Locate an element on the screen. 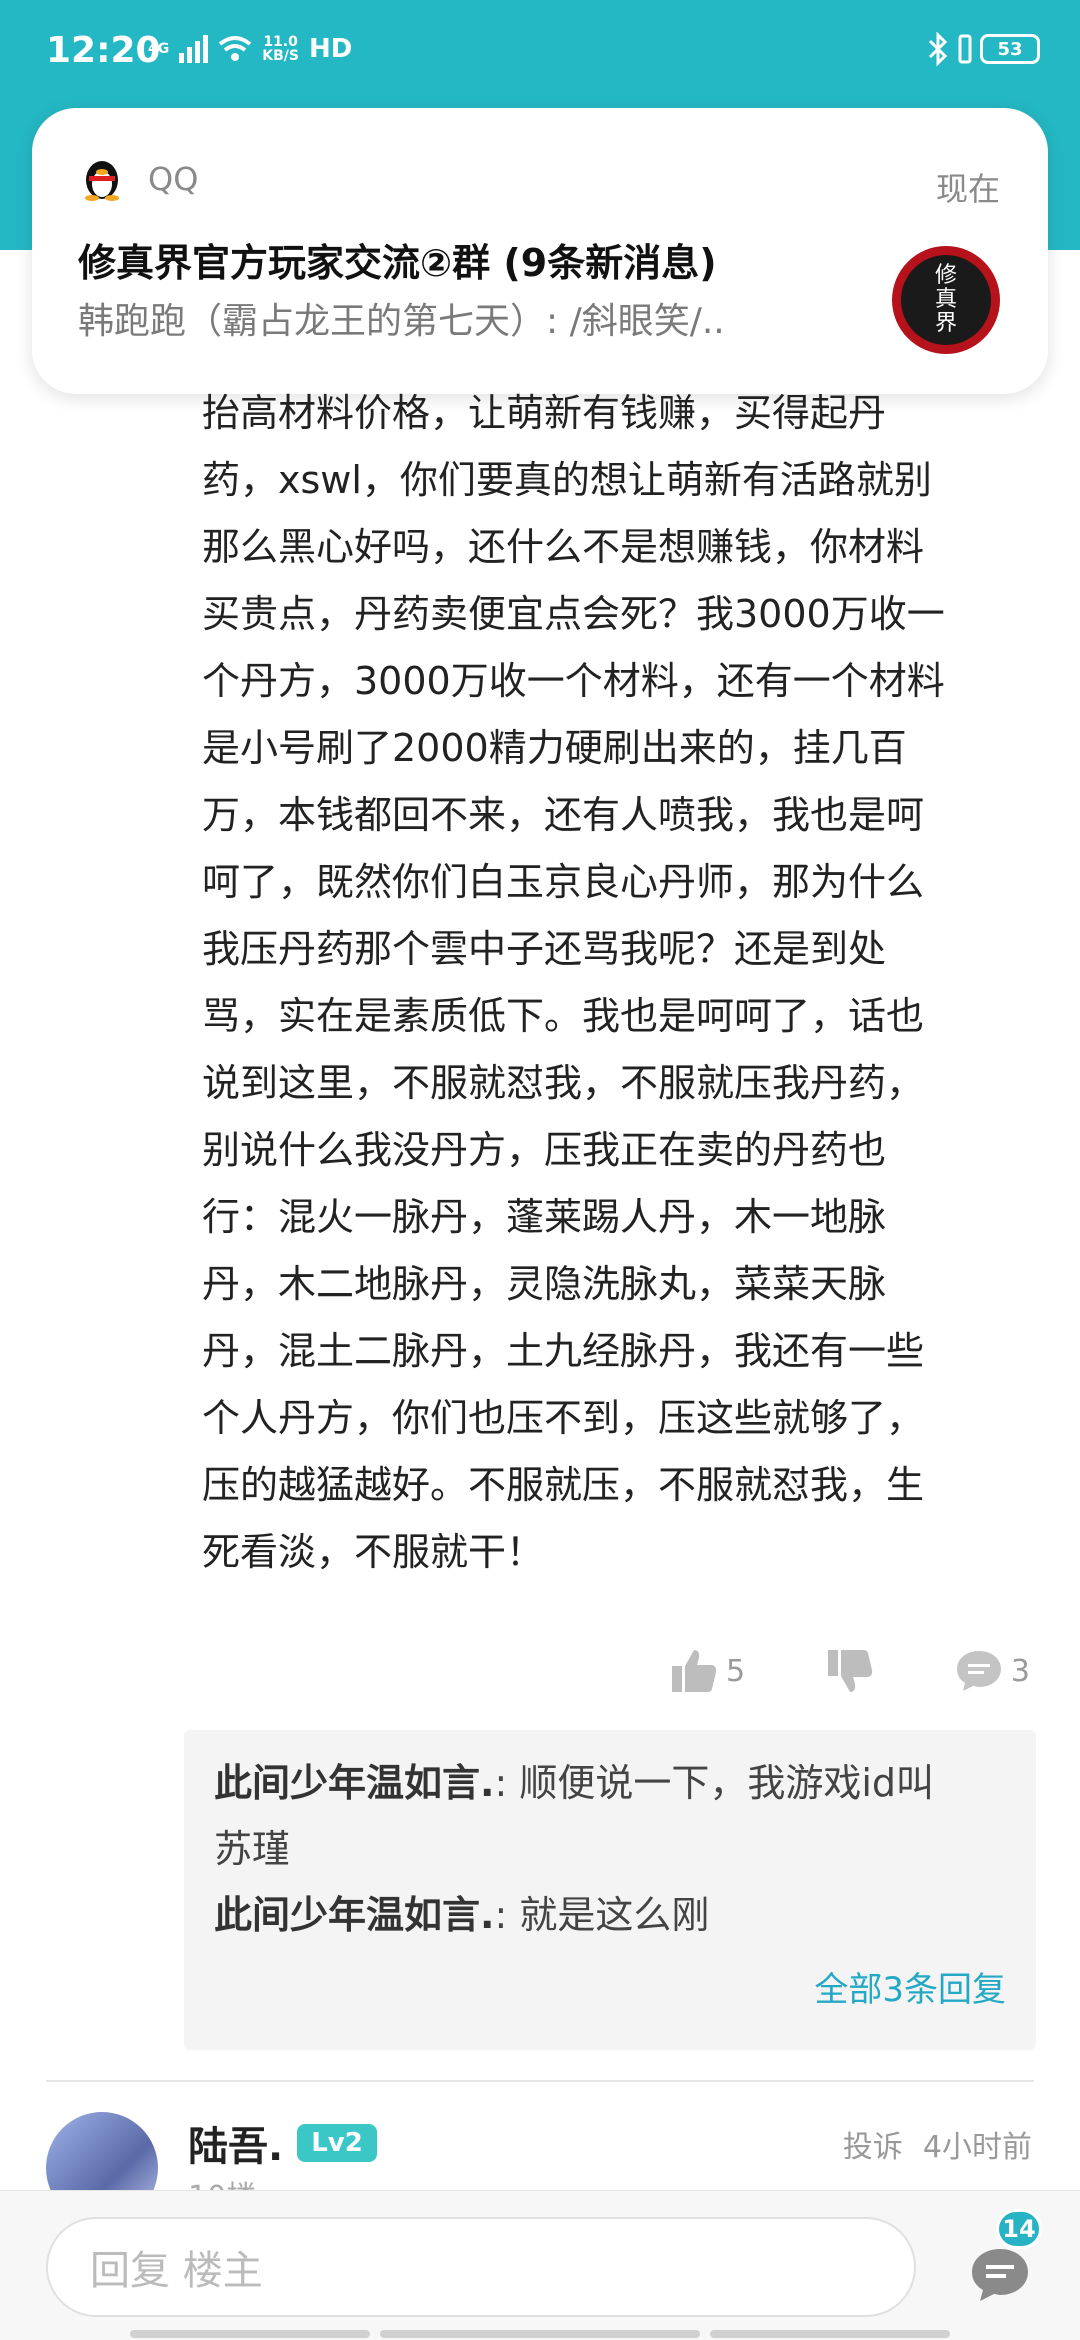 This screenshot has height=2340, width=1080. hd-label: HD is located at coordinates (330, 49).